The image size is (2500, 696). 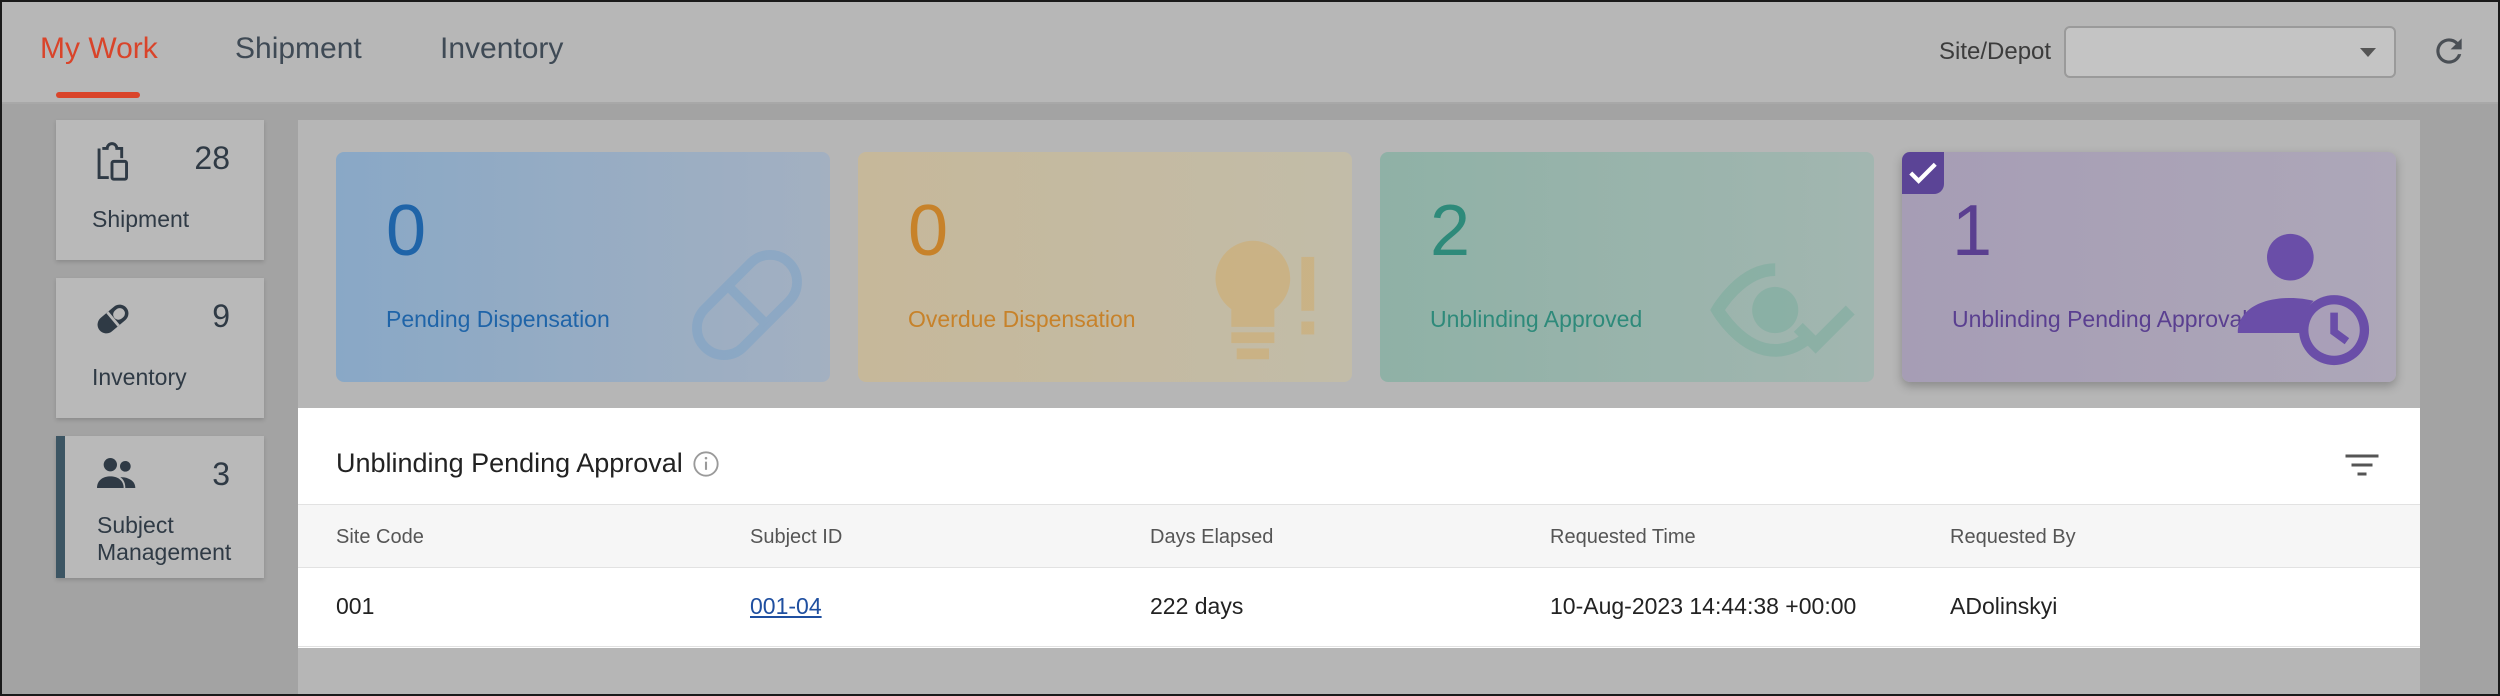 What do you see at coordinates (160, 507) in the screenshot?
I see `sidebar-item-subject-management: 3 Subject Management` at bounding box center [160, 507].